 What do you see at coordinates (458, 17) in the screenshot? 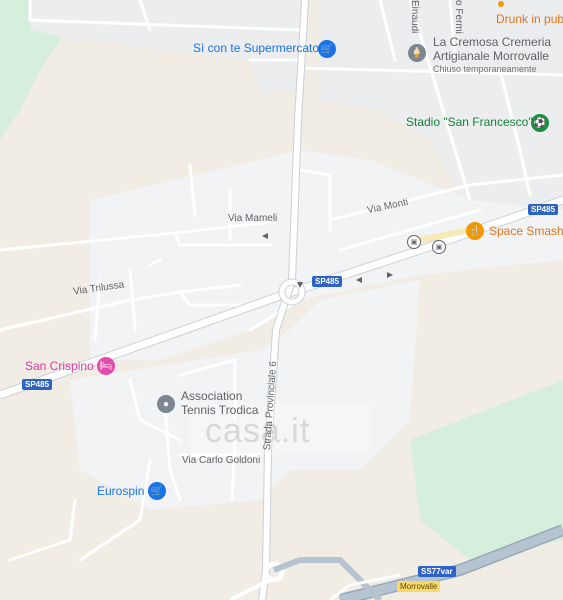
I see `street-label-fermi: o Fermi` at bounding box center [458, 17].